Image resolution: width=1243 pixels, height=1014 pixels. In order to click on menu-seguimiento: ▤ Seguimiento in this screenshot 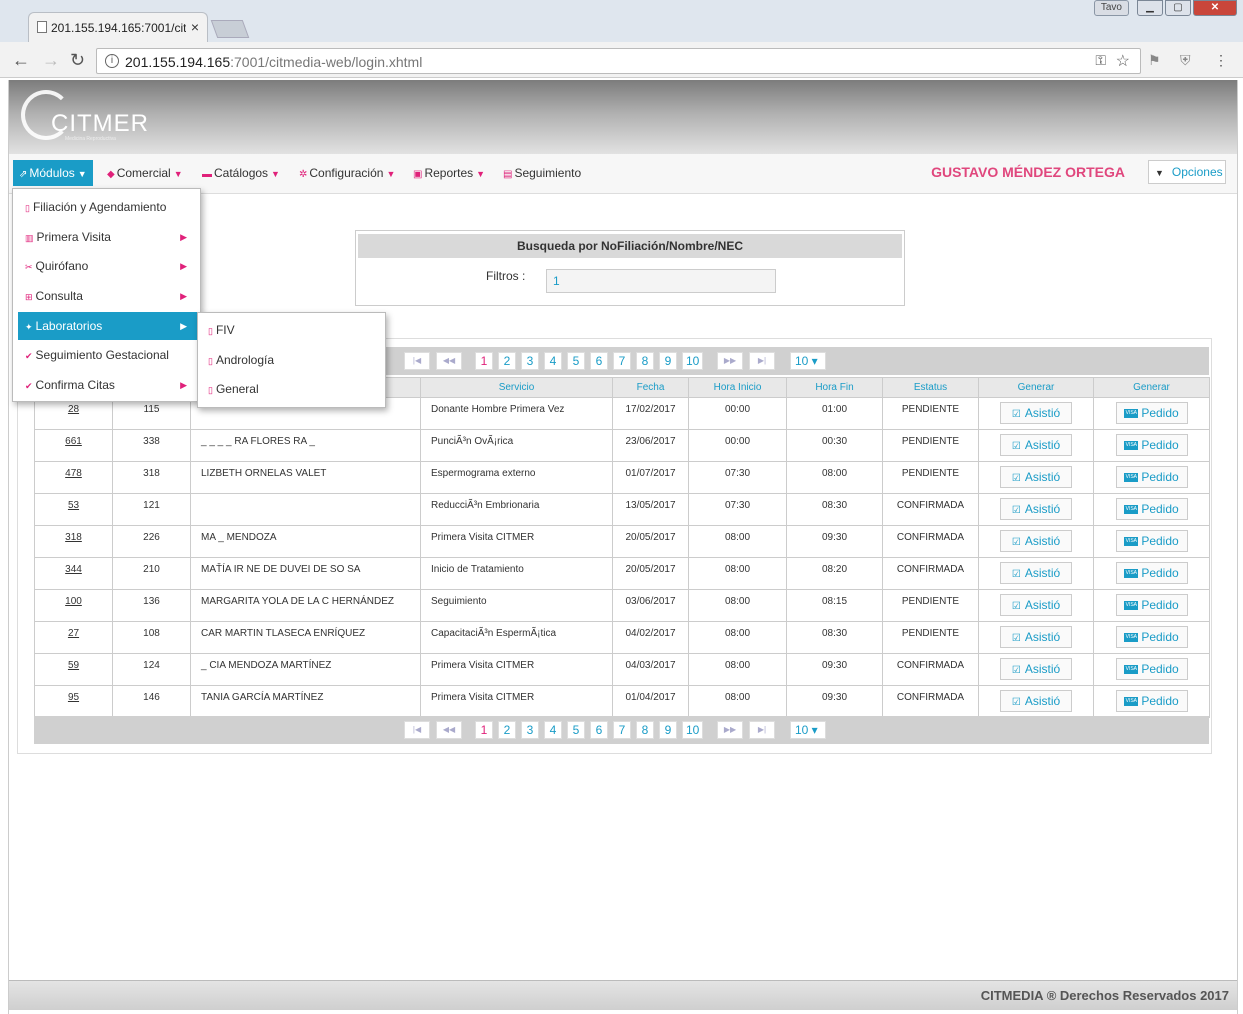, I will do `click(542, 173)`.